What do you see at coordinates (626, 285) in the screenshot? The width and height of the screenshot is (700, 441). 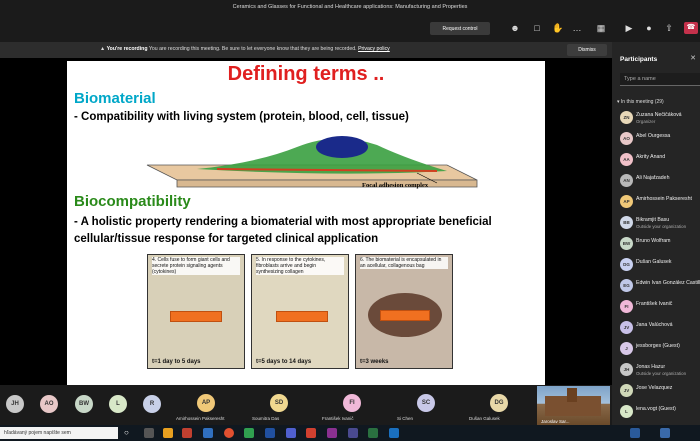 I see `avatar: EG` at bounding box center [626, 285].